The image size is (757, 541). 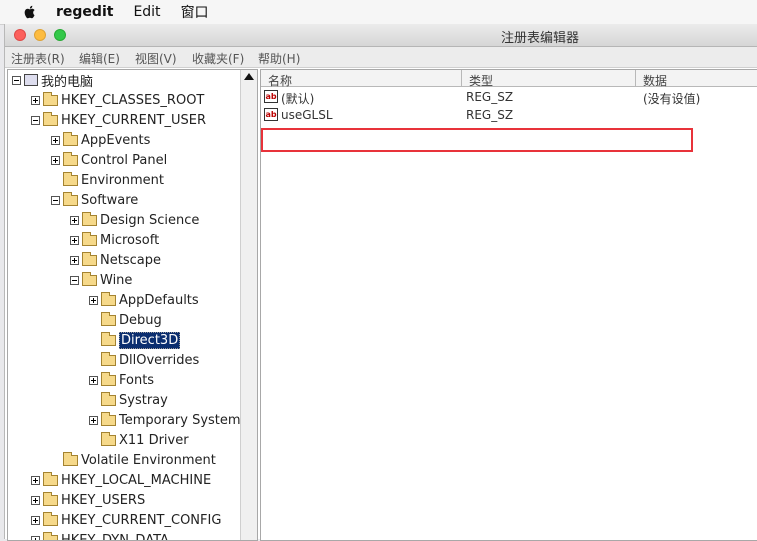 I want to click on tree-label: Netscape, so click(x=130, y=260).